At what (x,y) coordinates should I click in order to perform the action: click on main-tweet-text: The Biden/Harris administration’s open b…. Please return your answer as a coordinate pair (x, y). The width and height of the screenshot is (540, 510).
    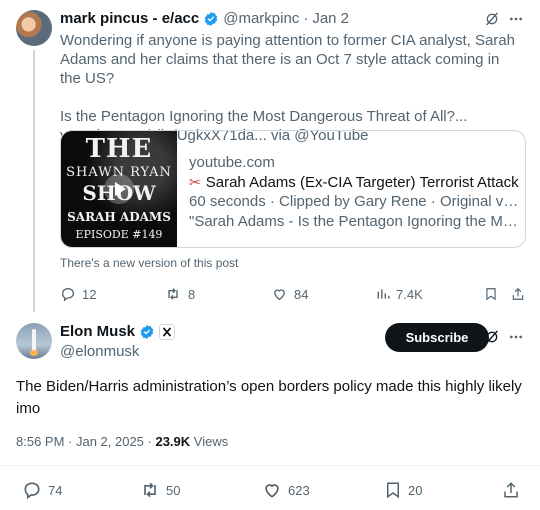
    Looking at the image, I should click on (269, 397).